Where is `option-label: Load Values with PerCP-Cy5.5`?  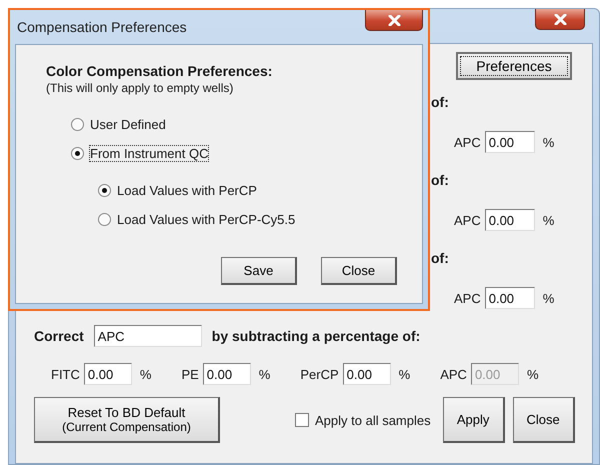
option-label: Load Values with PerCP-Cy5.5 is located at coordinates (206, 219).